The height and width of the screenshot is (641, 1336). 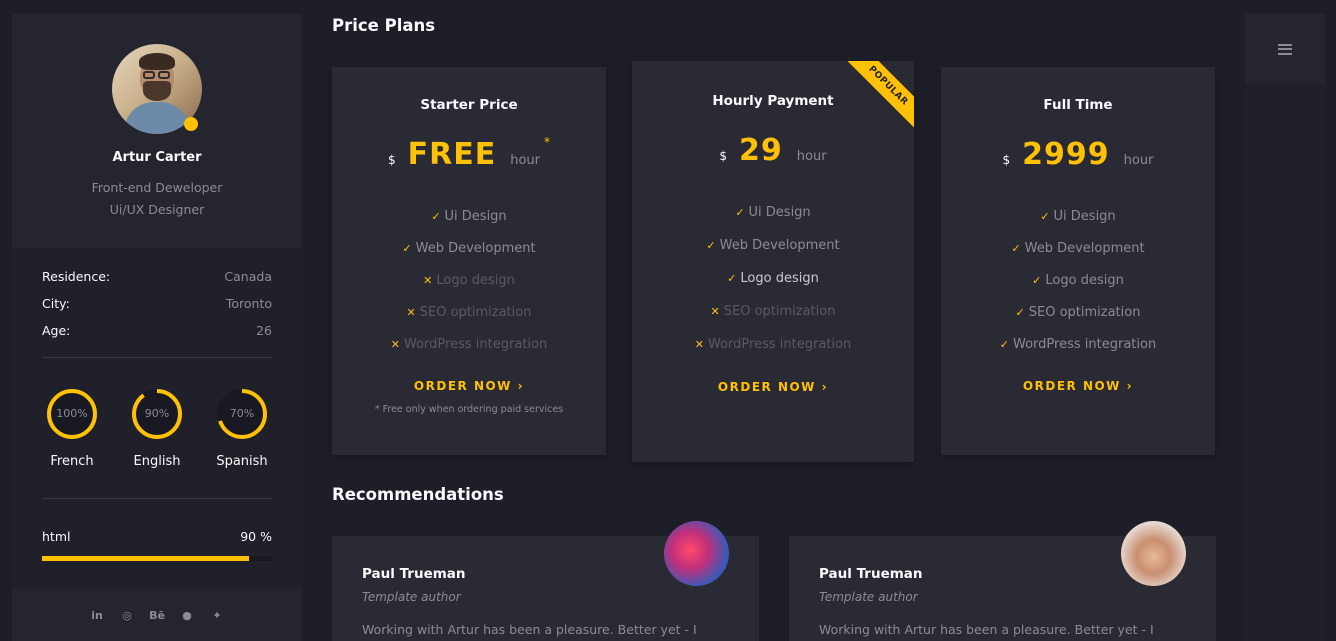 What do you see at coordinates (1285, 327) in the screenshot?
I see `right-panel` at bounding box center [1285, 327].